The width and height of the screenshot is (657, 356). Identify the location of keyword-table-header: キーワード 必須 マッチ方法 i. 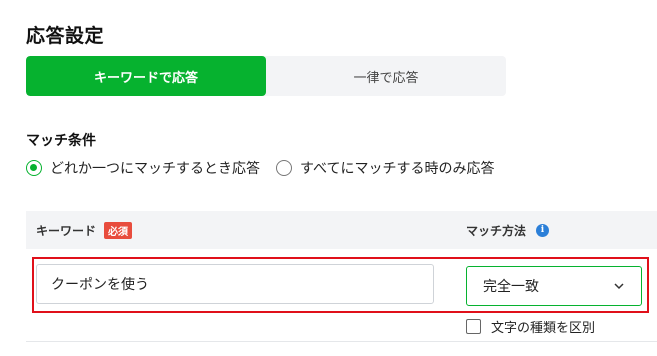
(341, 230).